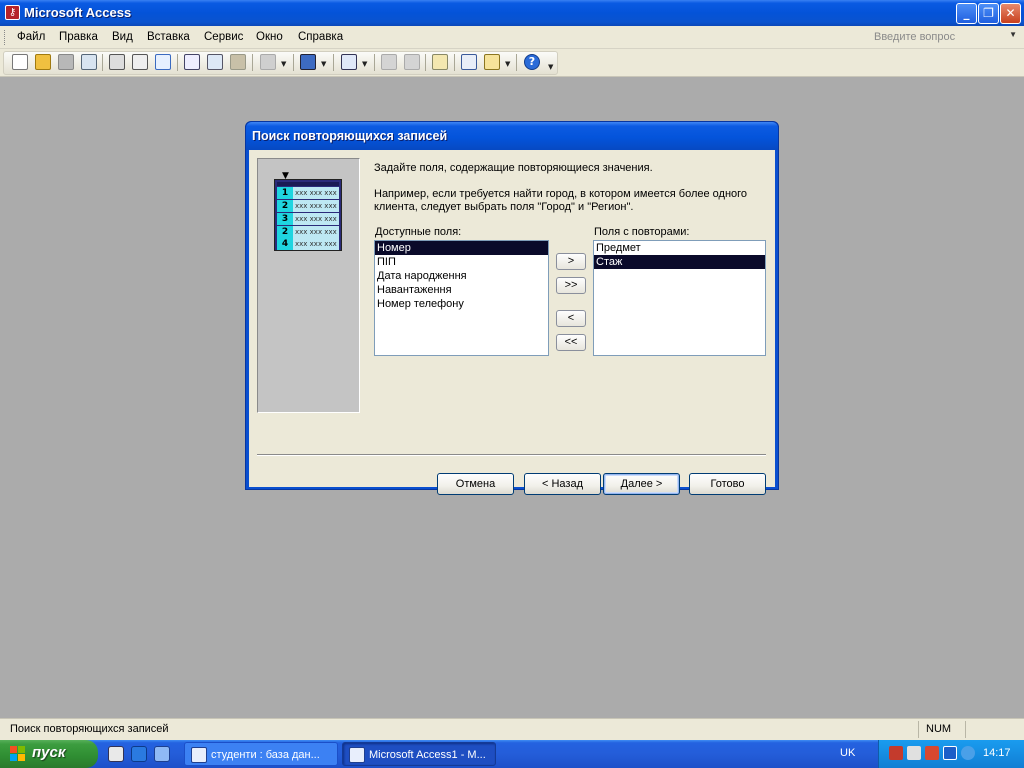  I want to click on row-number: 1, so click(285, 193).